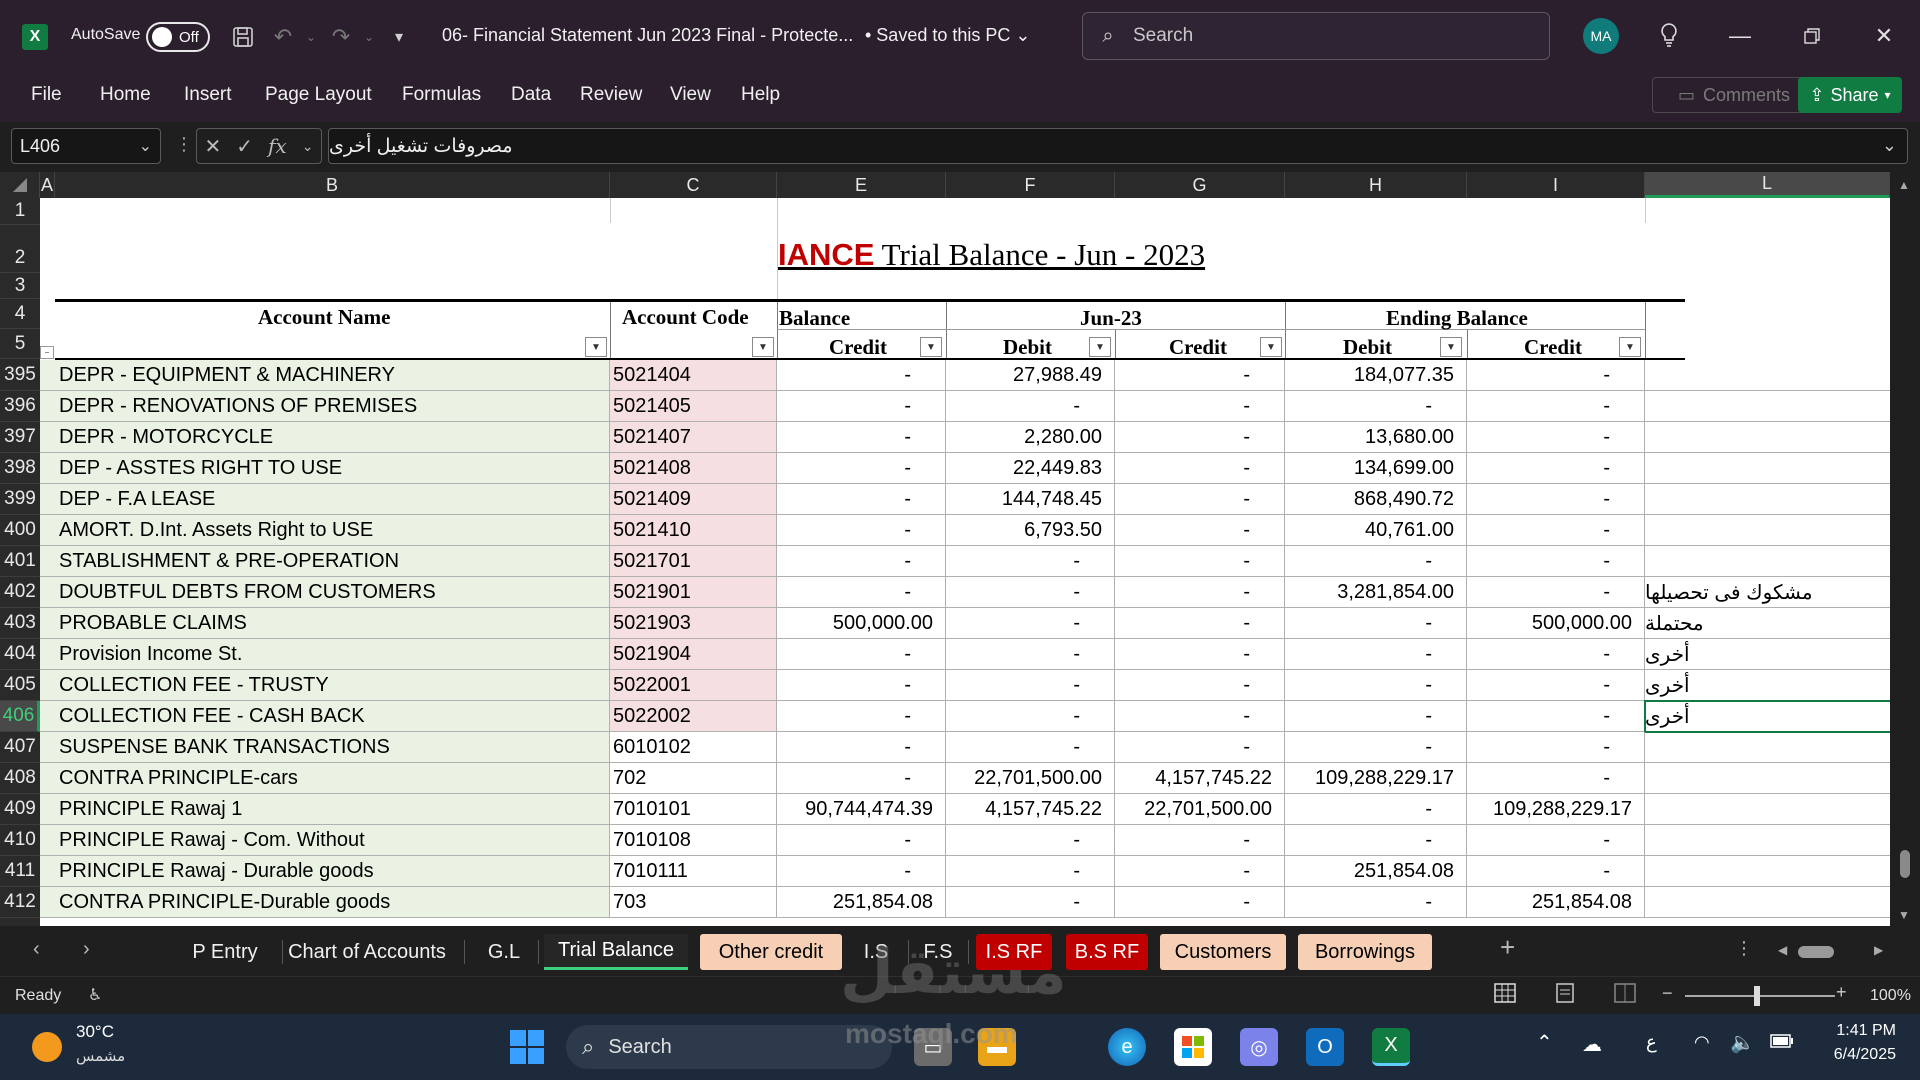  Describe the element at coordinates (308, 146) in the screenshot. I see `chevron-down-icon: ⌄` at that location.